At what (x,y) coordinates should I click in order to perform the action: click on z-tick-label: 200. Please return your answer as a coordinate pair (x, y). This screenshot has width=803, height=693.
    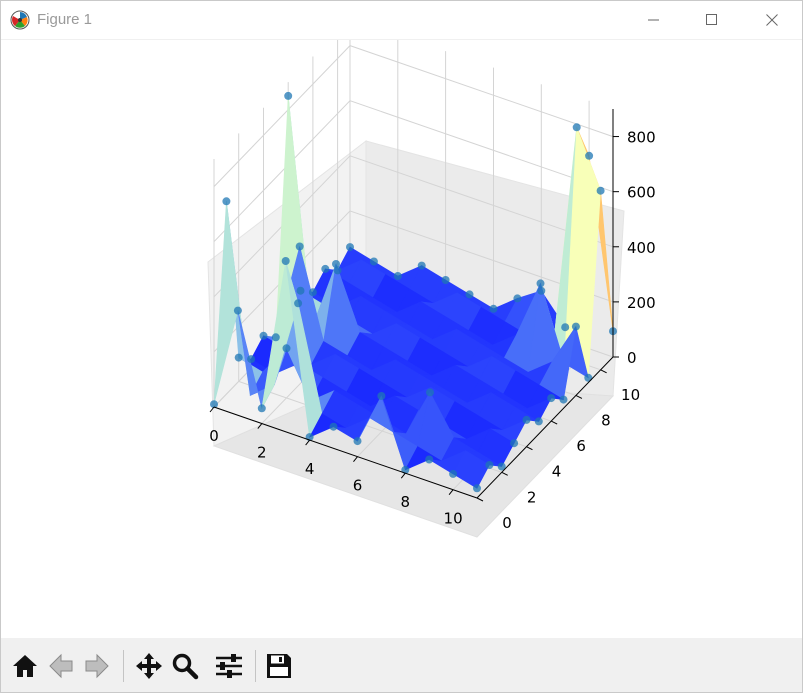
    Looking at the image, I should click on (641, 303).